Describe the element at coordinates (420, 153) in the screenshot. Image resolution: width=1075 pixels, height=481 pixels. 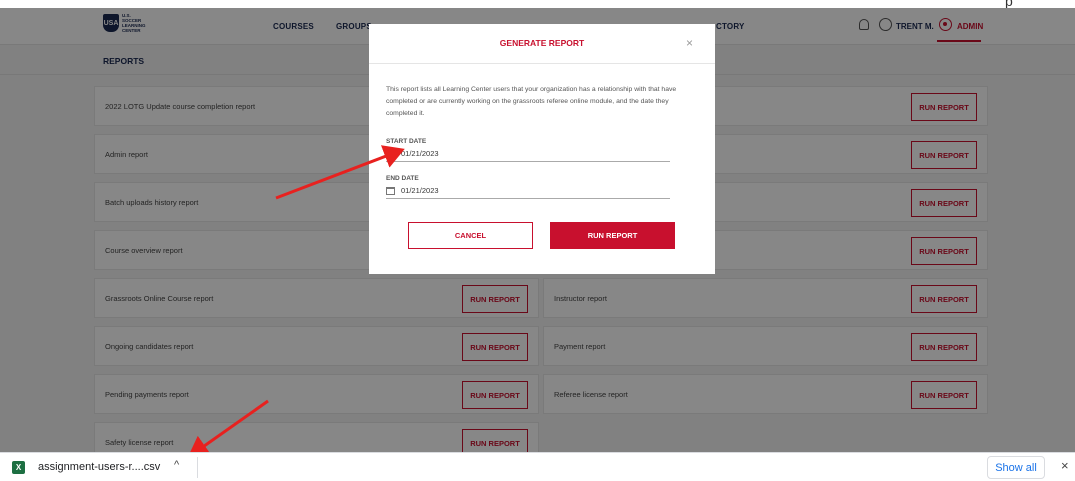
I see `start-date-value: 01/21/2023` at that location.